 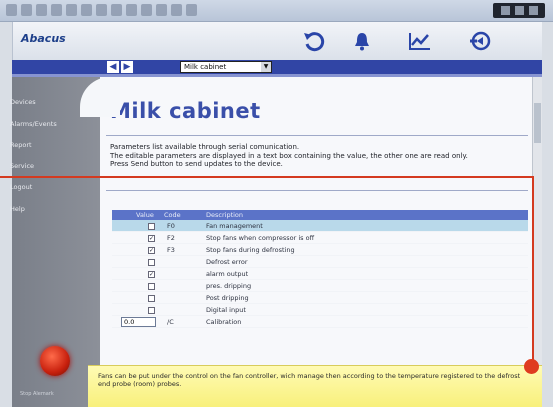 What do you see at coordinates (229, 286) in the screenshot?
I see `parameter-description: pres. dripping` at bounding box center [229, 286].